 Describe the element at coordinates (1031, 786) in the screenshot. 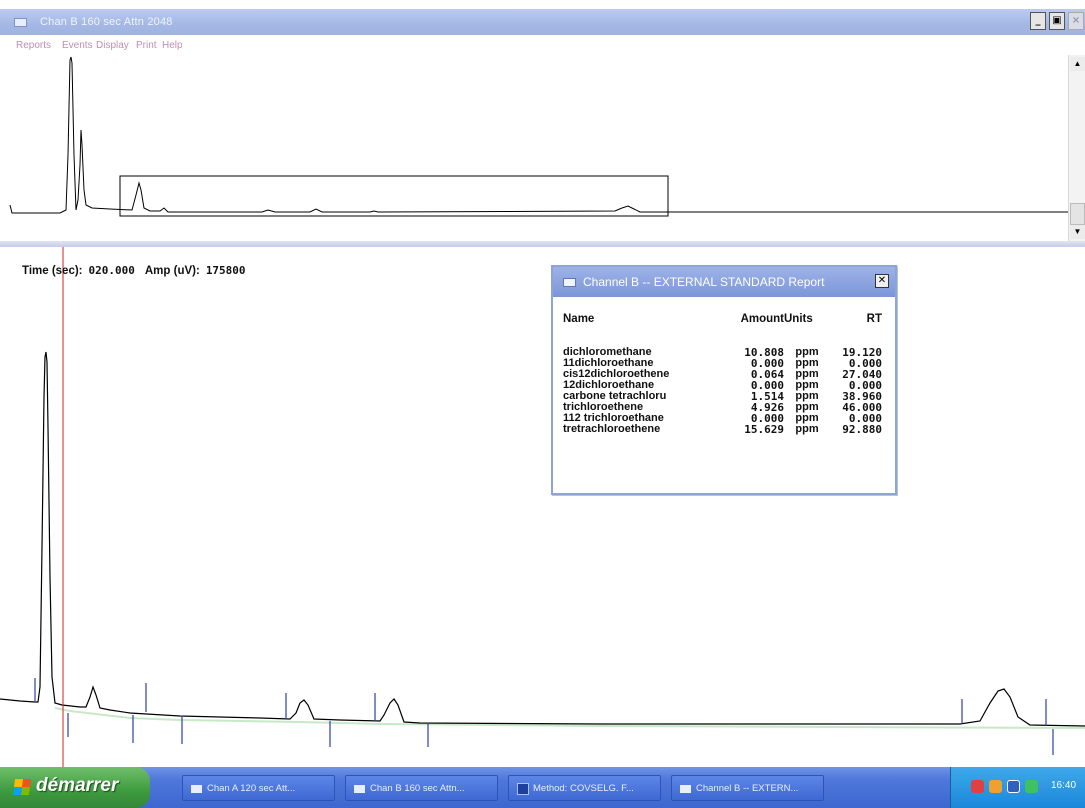

I see `tray-sound-icon` at that location.